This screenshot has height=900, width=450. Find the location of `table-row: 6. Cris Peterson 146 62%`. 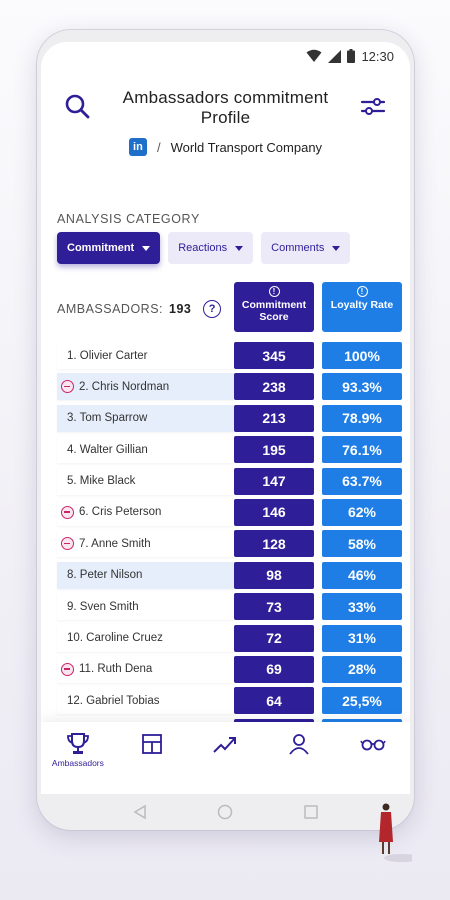

table-row: 6. Cris Peterson 146 62% is located at coordinates (230, 512).